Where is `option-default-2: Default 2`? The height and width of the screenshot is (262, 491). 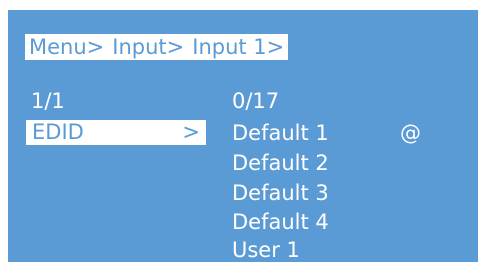
option-default-2: Default 2 is located at coordinates (280, 163).